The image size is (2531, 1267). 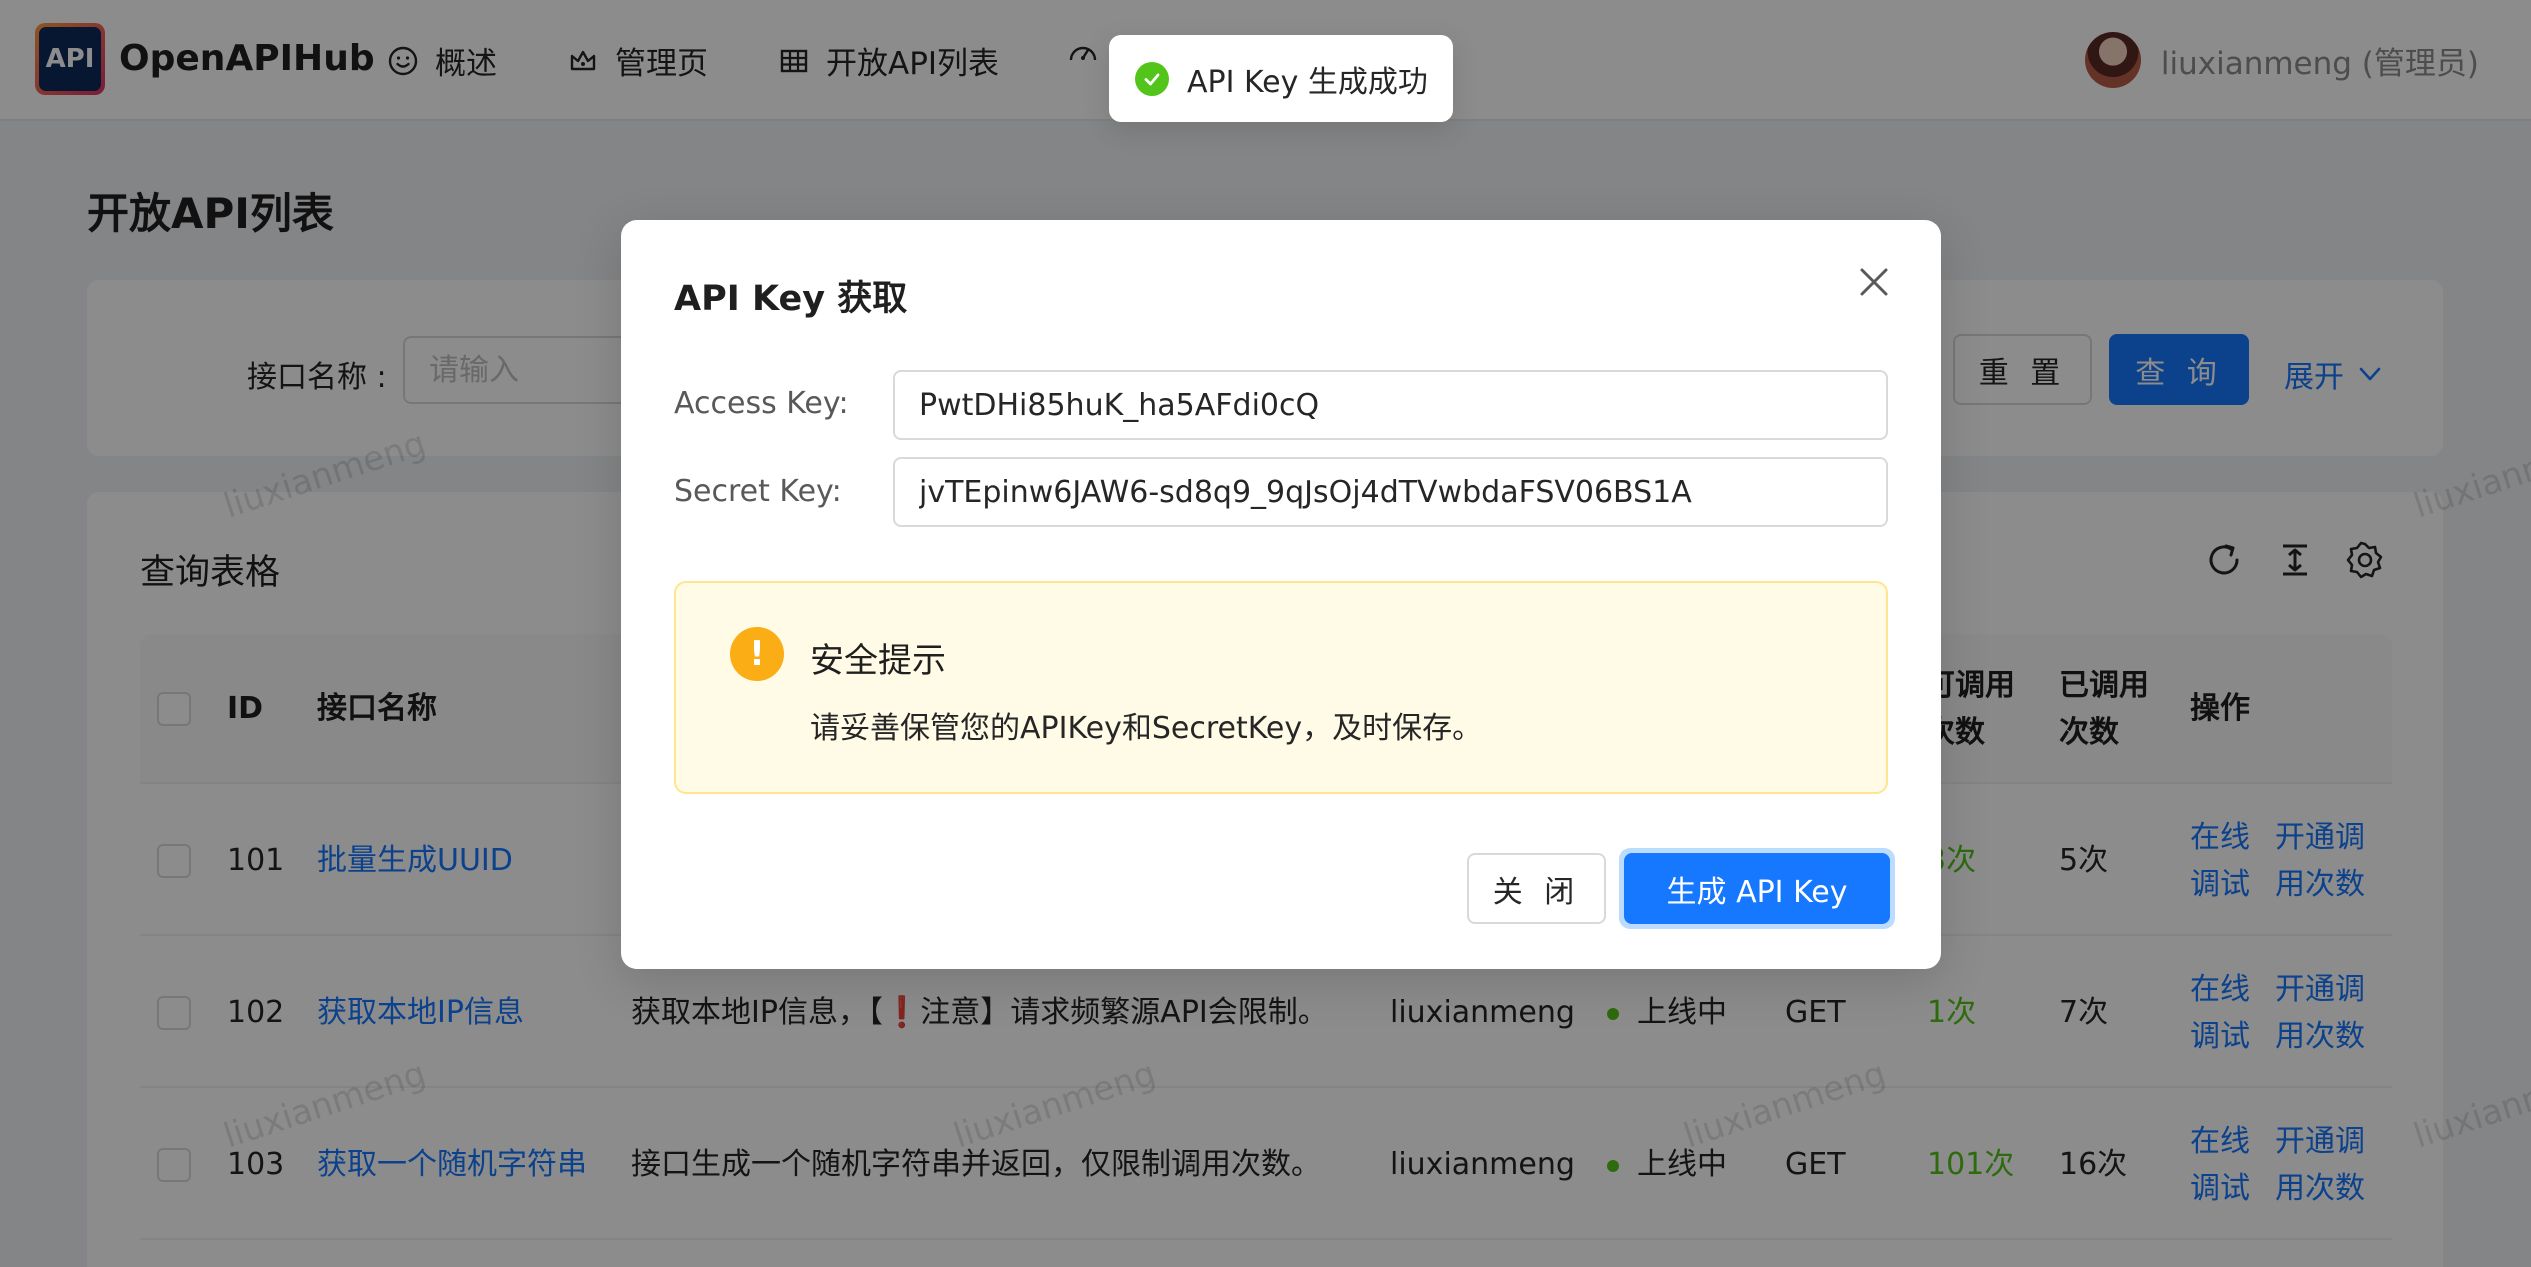 What do you see at coordinates (761, 403) in the screenshot?
I see `access-key-label: Access Key:` at bounding box center [761, 403].